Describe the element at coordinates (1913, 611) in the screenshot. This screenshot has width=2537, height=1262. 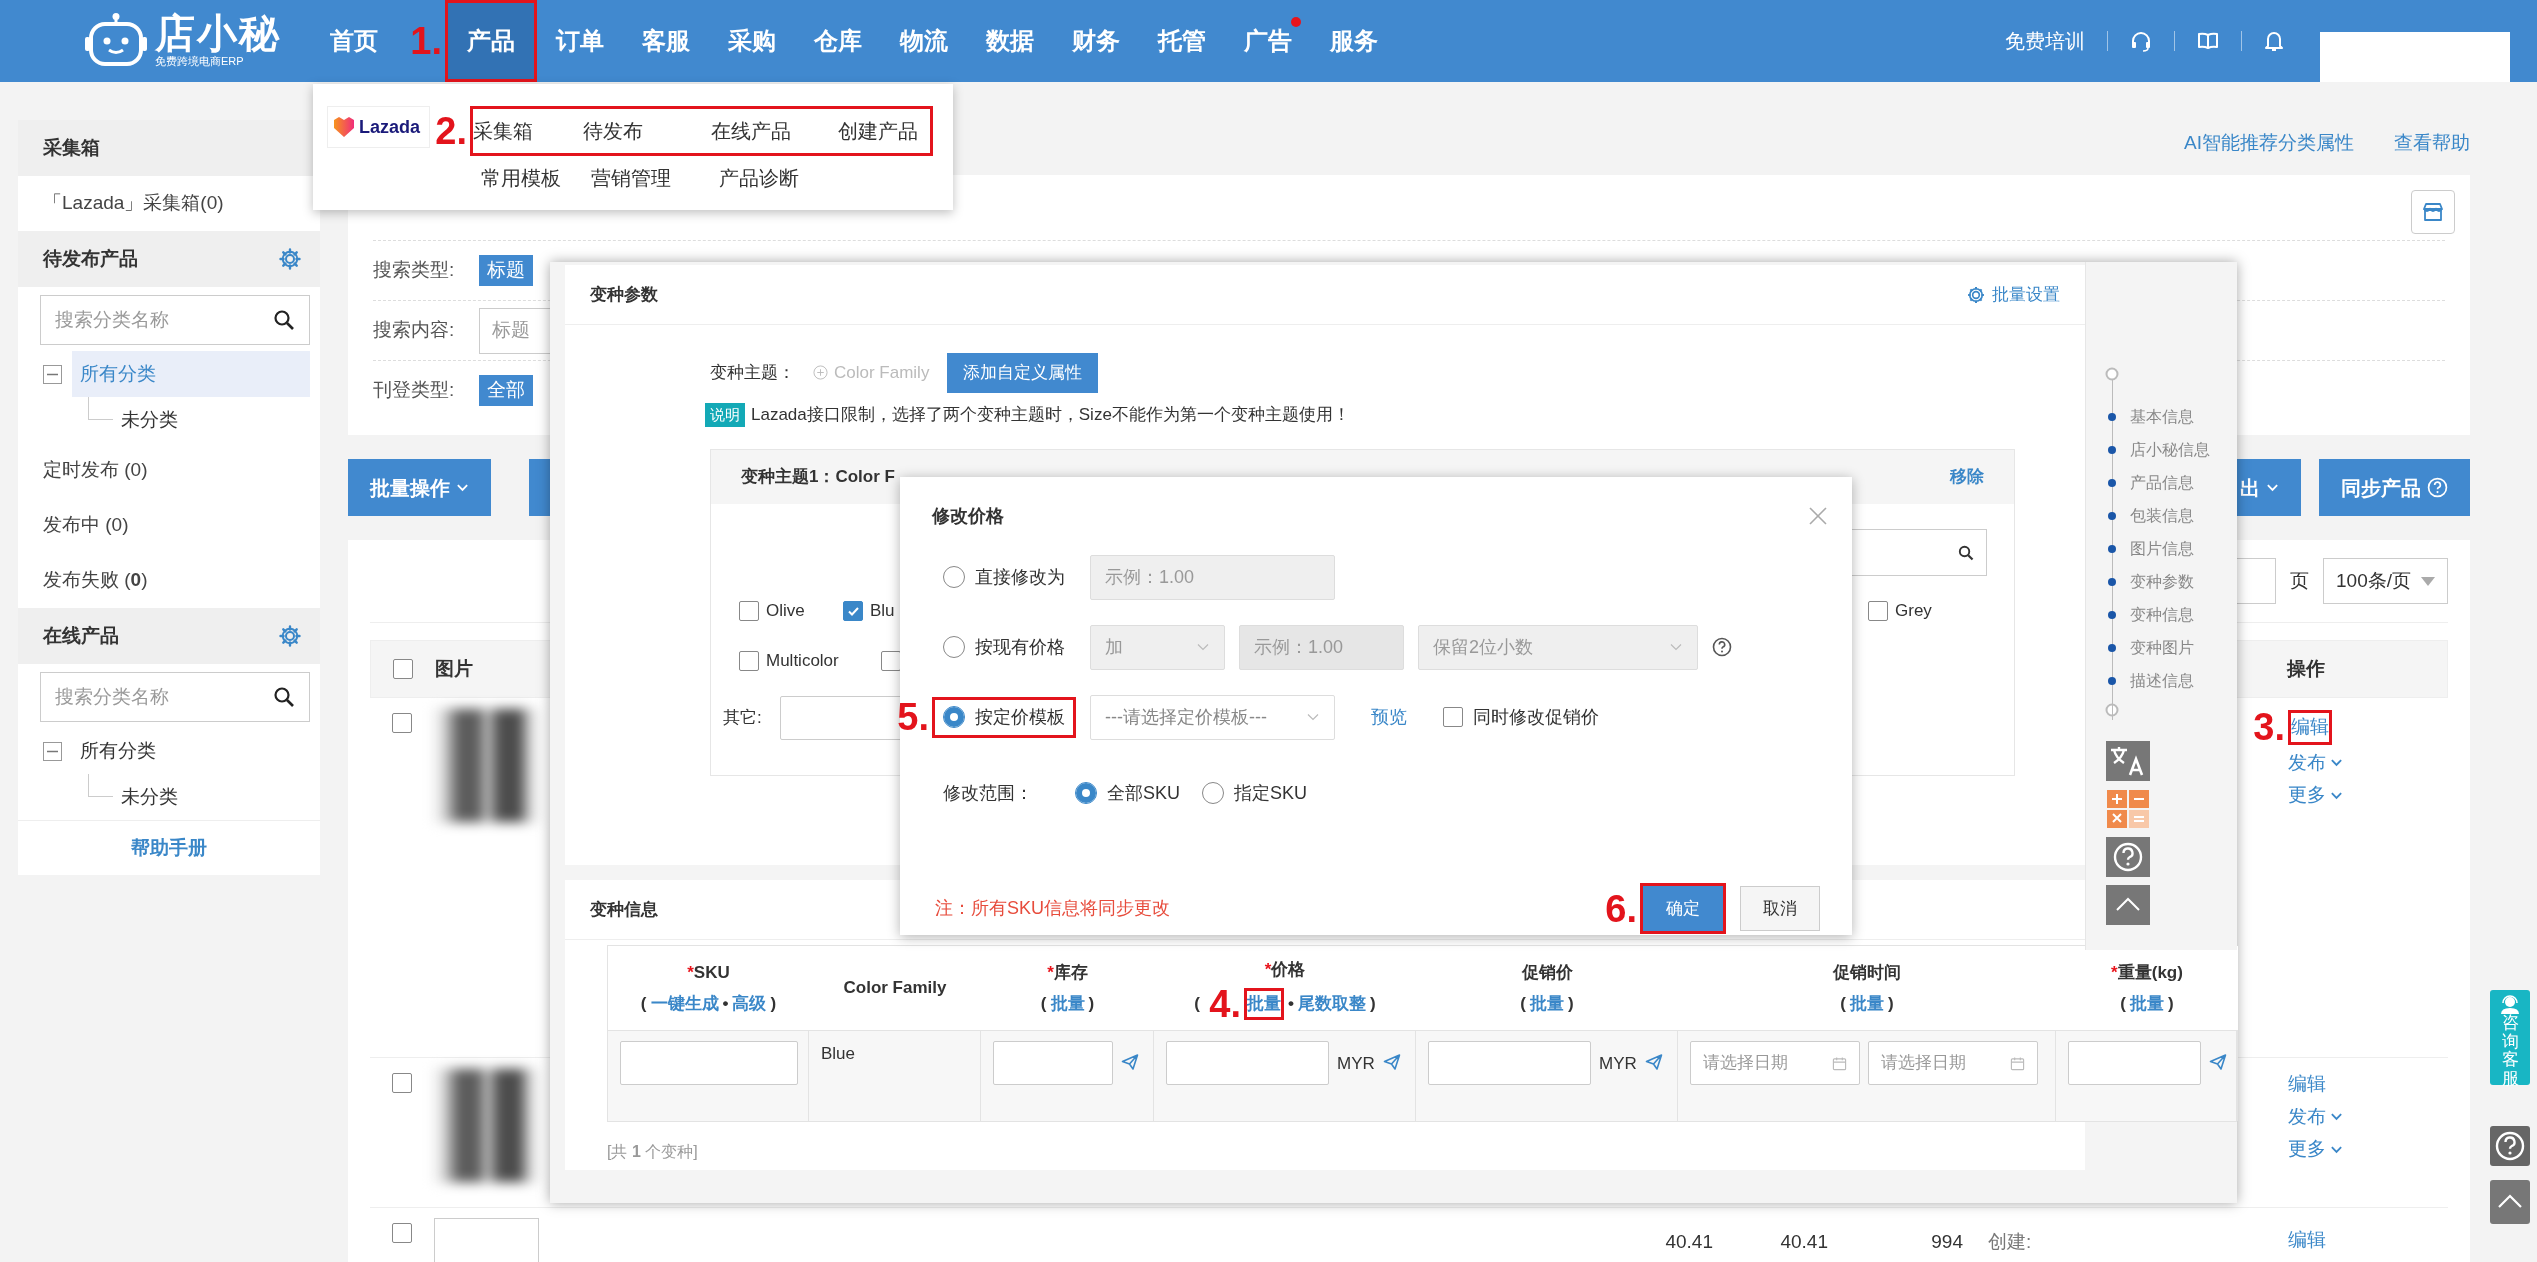
I see `option-label: Grey` at that location.